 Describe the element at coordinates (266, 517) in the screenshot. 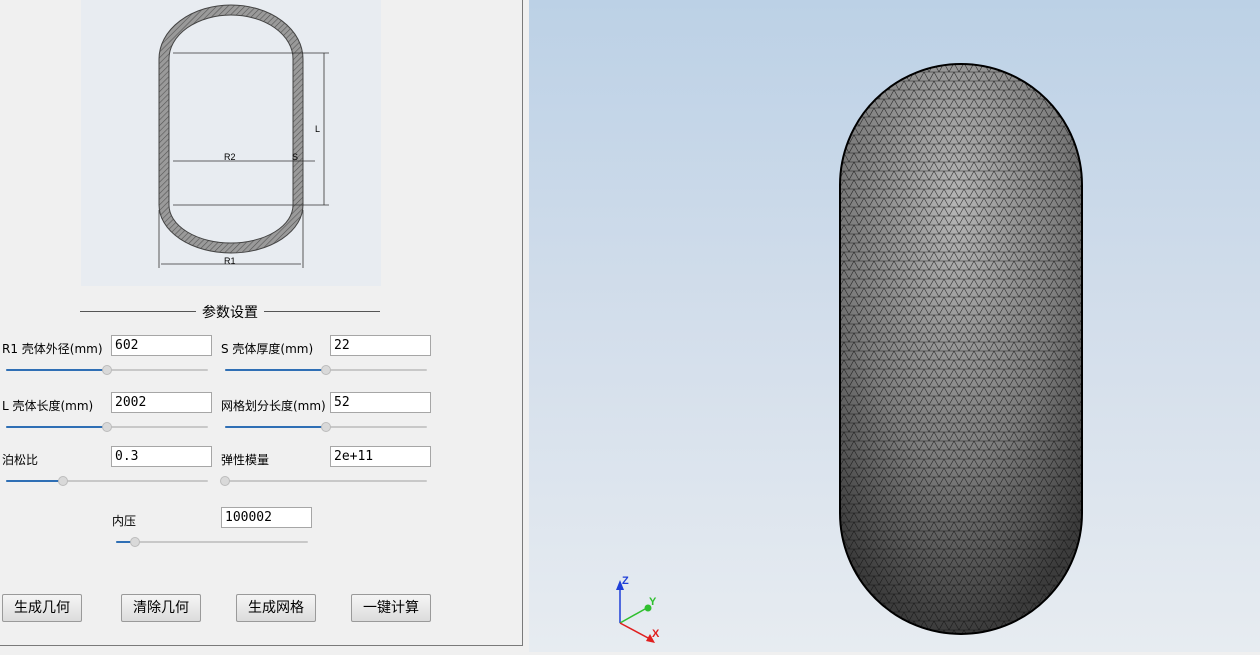

I see `pressure-input: 100002` at that location.